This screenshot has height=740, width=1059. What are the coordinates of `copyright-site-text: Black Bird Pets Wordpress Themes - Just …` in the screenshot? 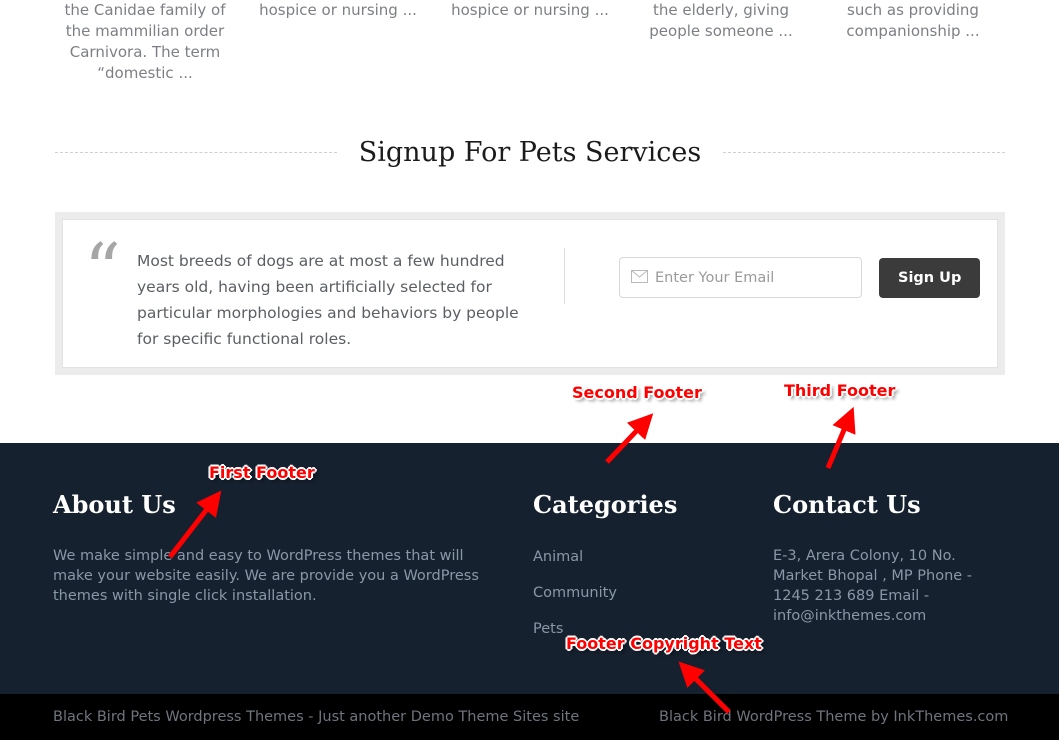 It's located at (316, 717).